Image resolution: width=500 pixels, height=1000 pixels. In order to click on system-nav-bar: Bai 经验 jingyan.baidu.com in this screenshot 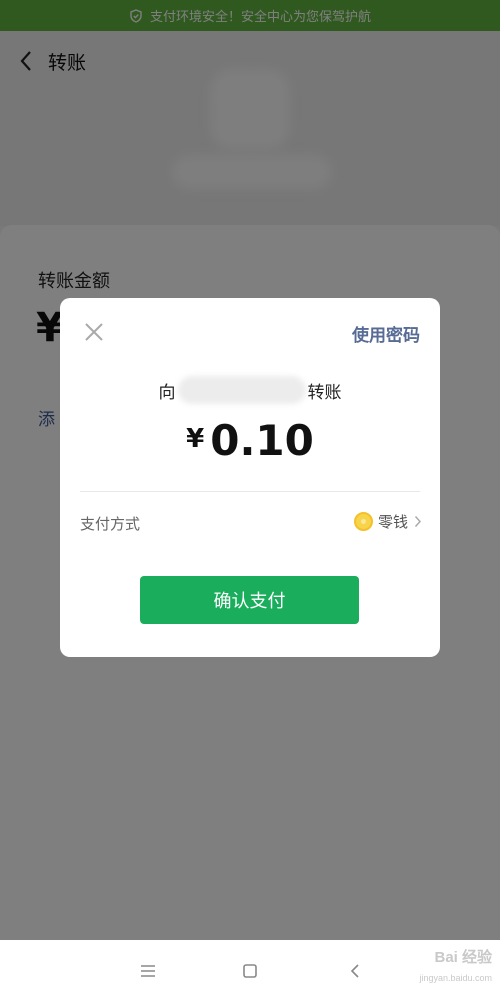, I will do `click(250, 970)`.